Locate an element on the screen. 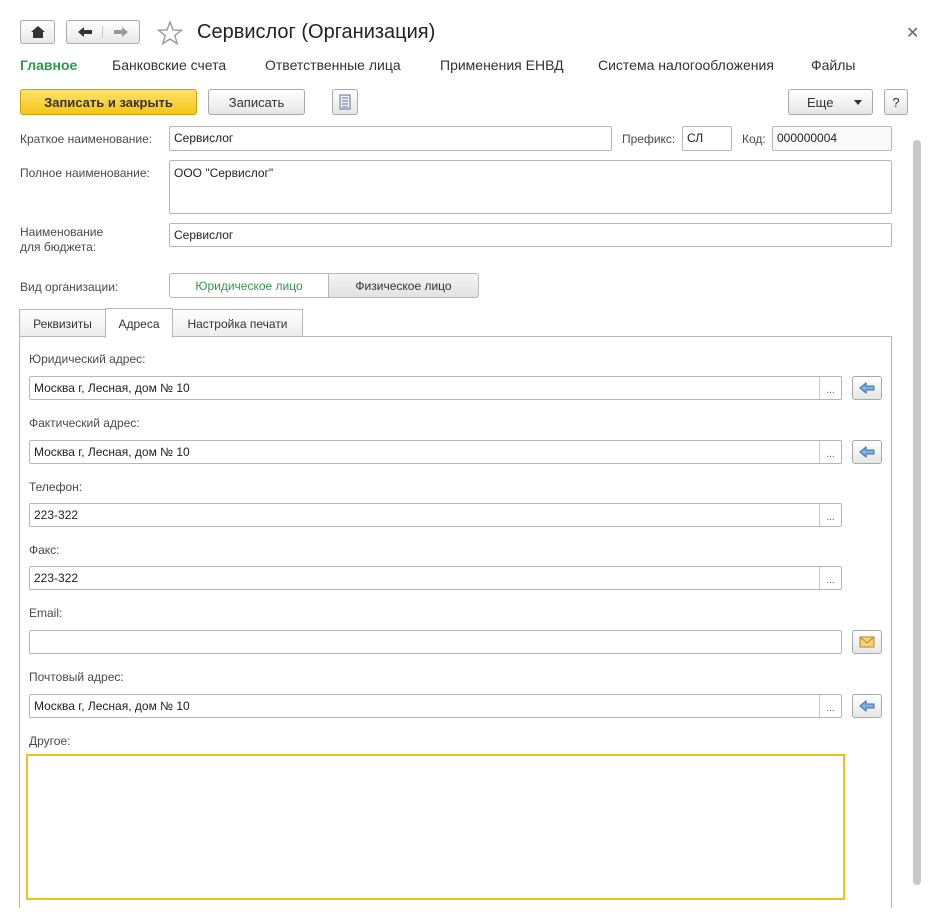 This screenshot has height=916, width=934. chevron-down-icon is located at coordinates (858, 102).